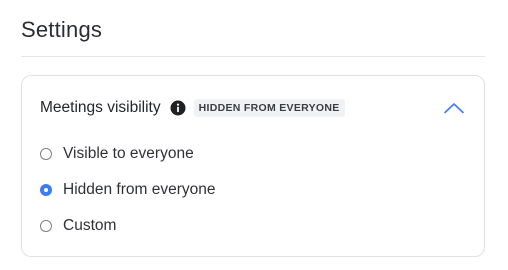 The width and height of the screenshot is (508, 270). I want to click on option-custom: Custom, so click(128, 226).